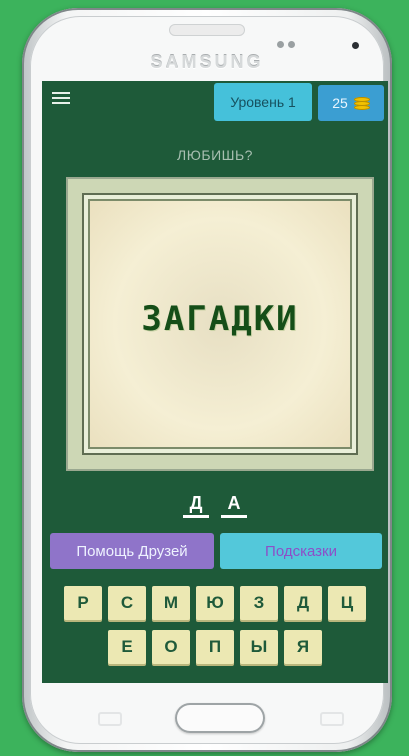  Describe the element at coordinates (234, 505) in the screenshot. I see `answer-slot: А` at that location.